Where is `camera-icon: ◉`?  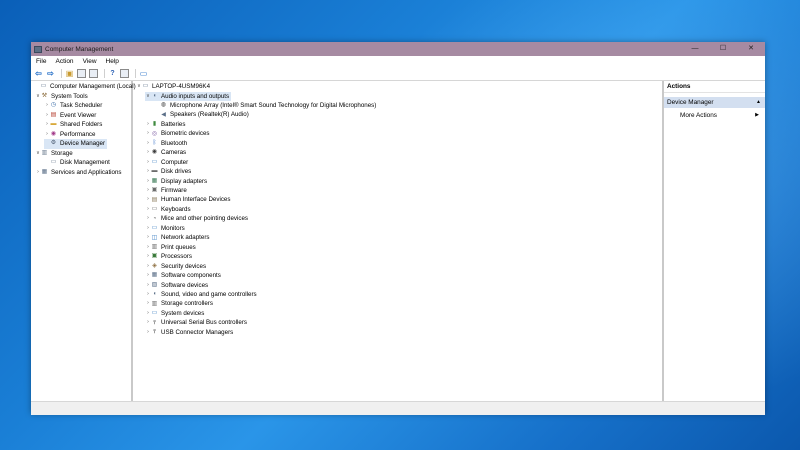
camera-icon: ◉ is located at coordinates (154, 152).